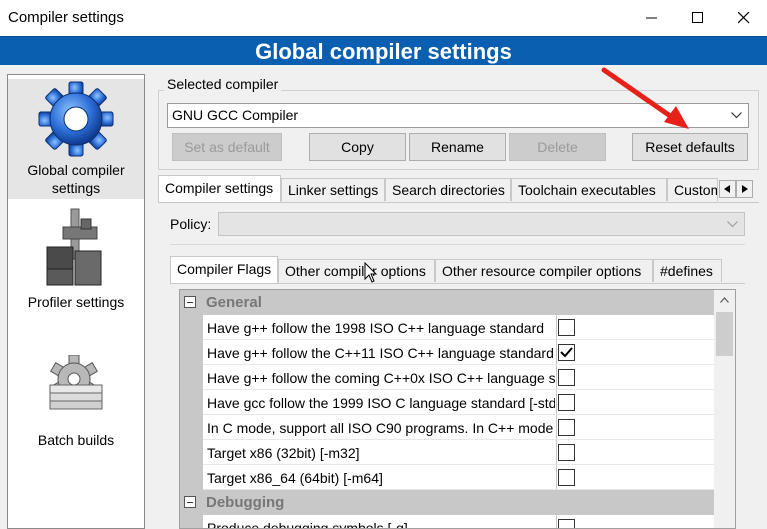  I want to click on batch-gear-icon, so click(76, 382).